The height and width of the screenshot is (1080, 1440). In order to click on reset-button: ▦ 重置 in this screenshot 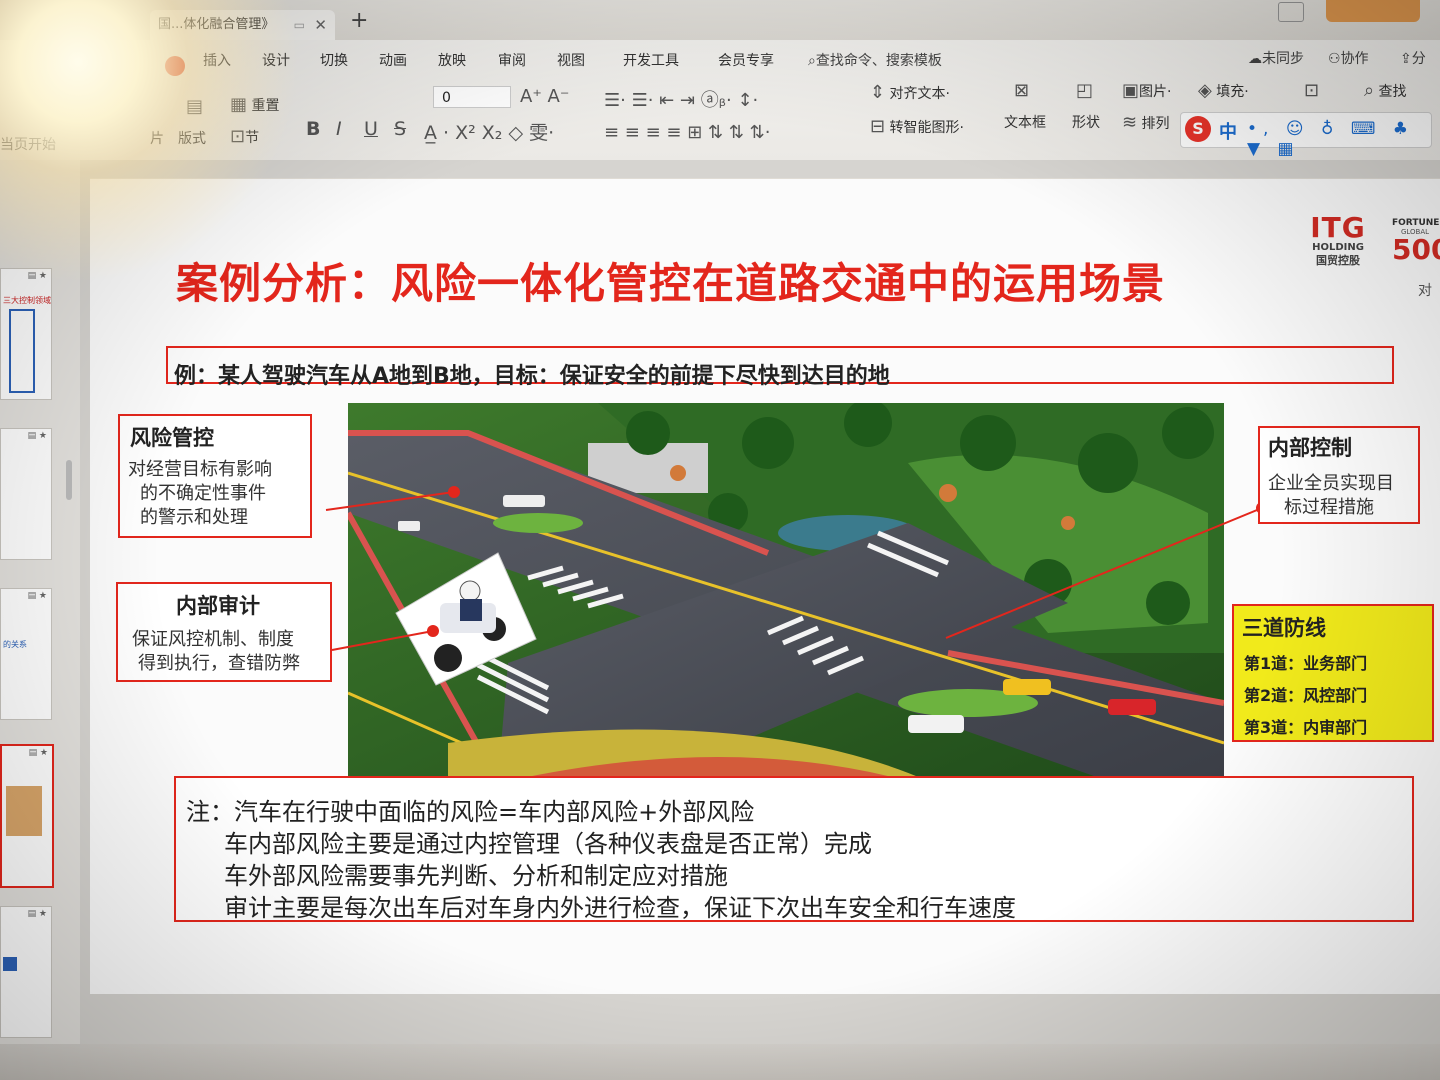, I will do `click(254, 104)`.